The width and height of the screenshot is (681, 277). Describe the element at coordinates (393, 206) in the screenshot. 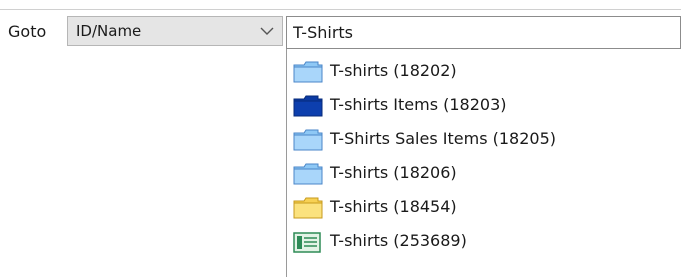

I see `result-label: T-shirts (18454)` at that location.